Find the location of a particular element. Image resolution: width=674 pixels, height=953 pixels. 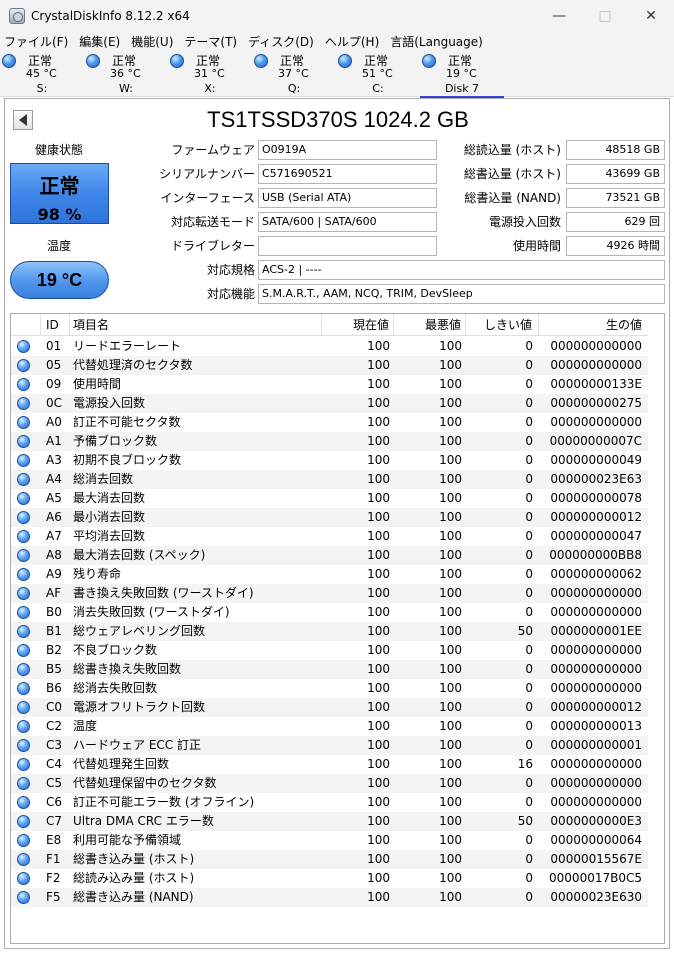

table-row: E8 利用可能な予備領域 100 100 0 000000000064 is located at coordinates (329, 840).